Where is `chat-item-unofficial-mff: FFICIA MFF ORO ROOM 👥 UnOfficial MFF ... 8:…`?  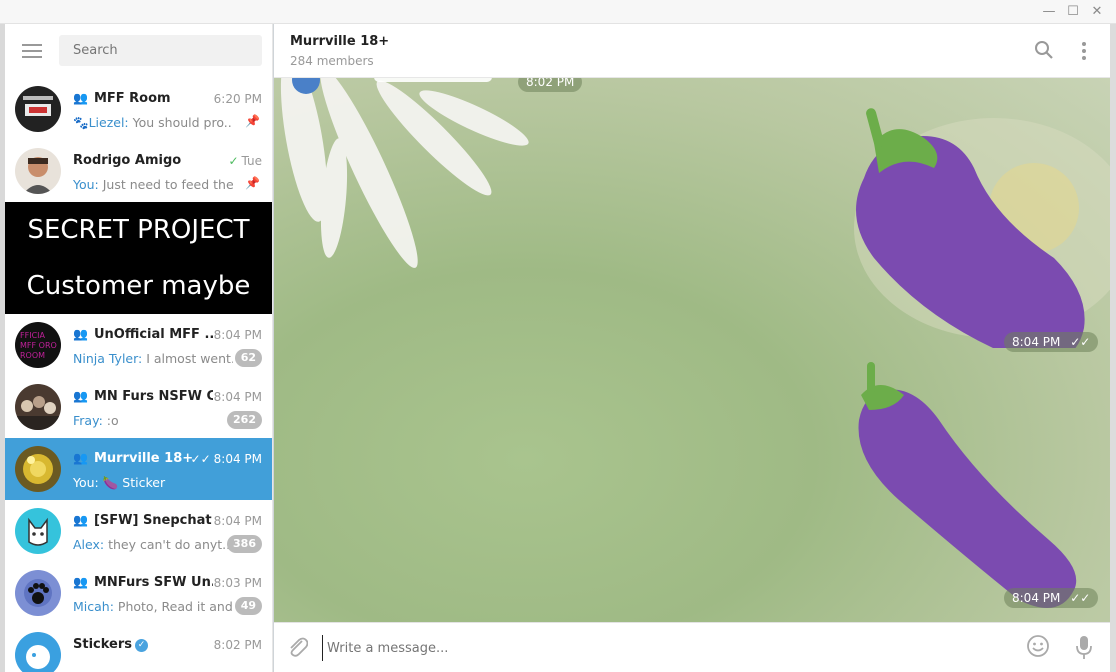
chat-item-unofficial-mff: FFICIA MFF ORO ROOM 👥 UnOfficial MFF ... 8:… is located at coordinates (138, 345).